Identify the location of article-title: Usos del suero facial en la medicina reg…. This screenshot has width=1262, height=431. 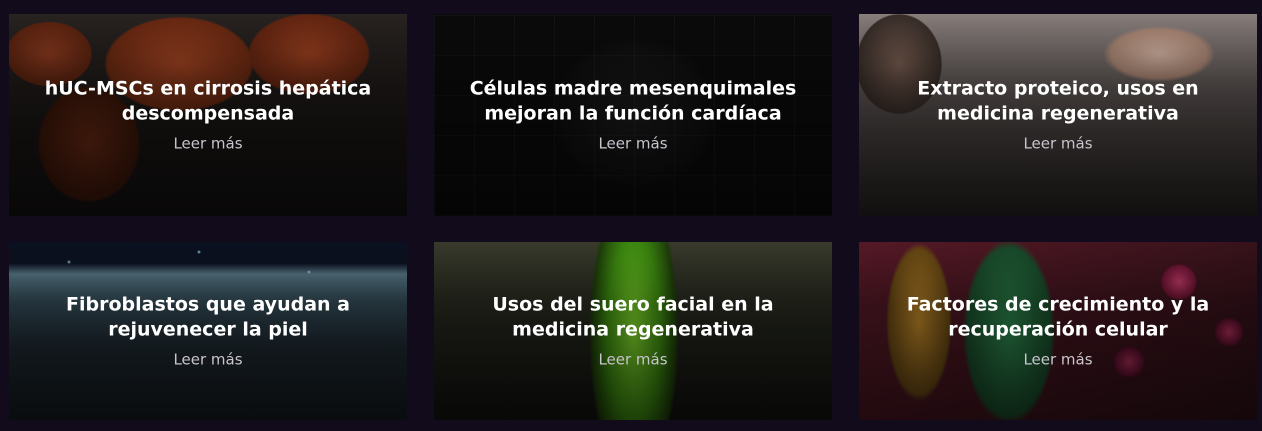
(633, 317).